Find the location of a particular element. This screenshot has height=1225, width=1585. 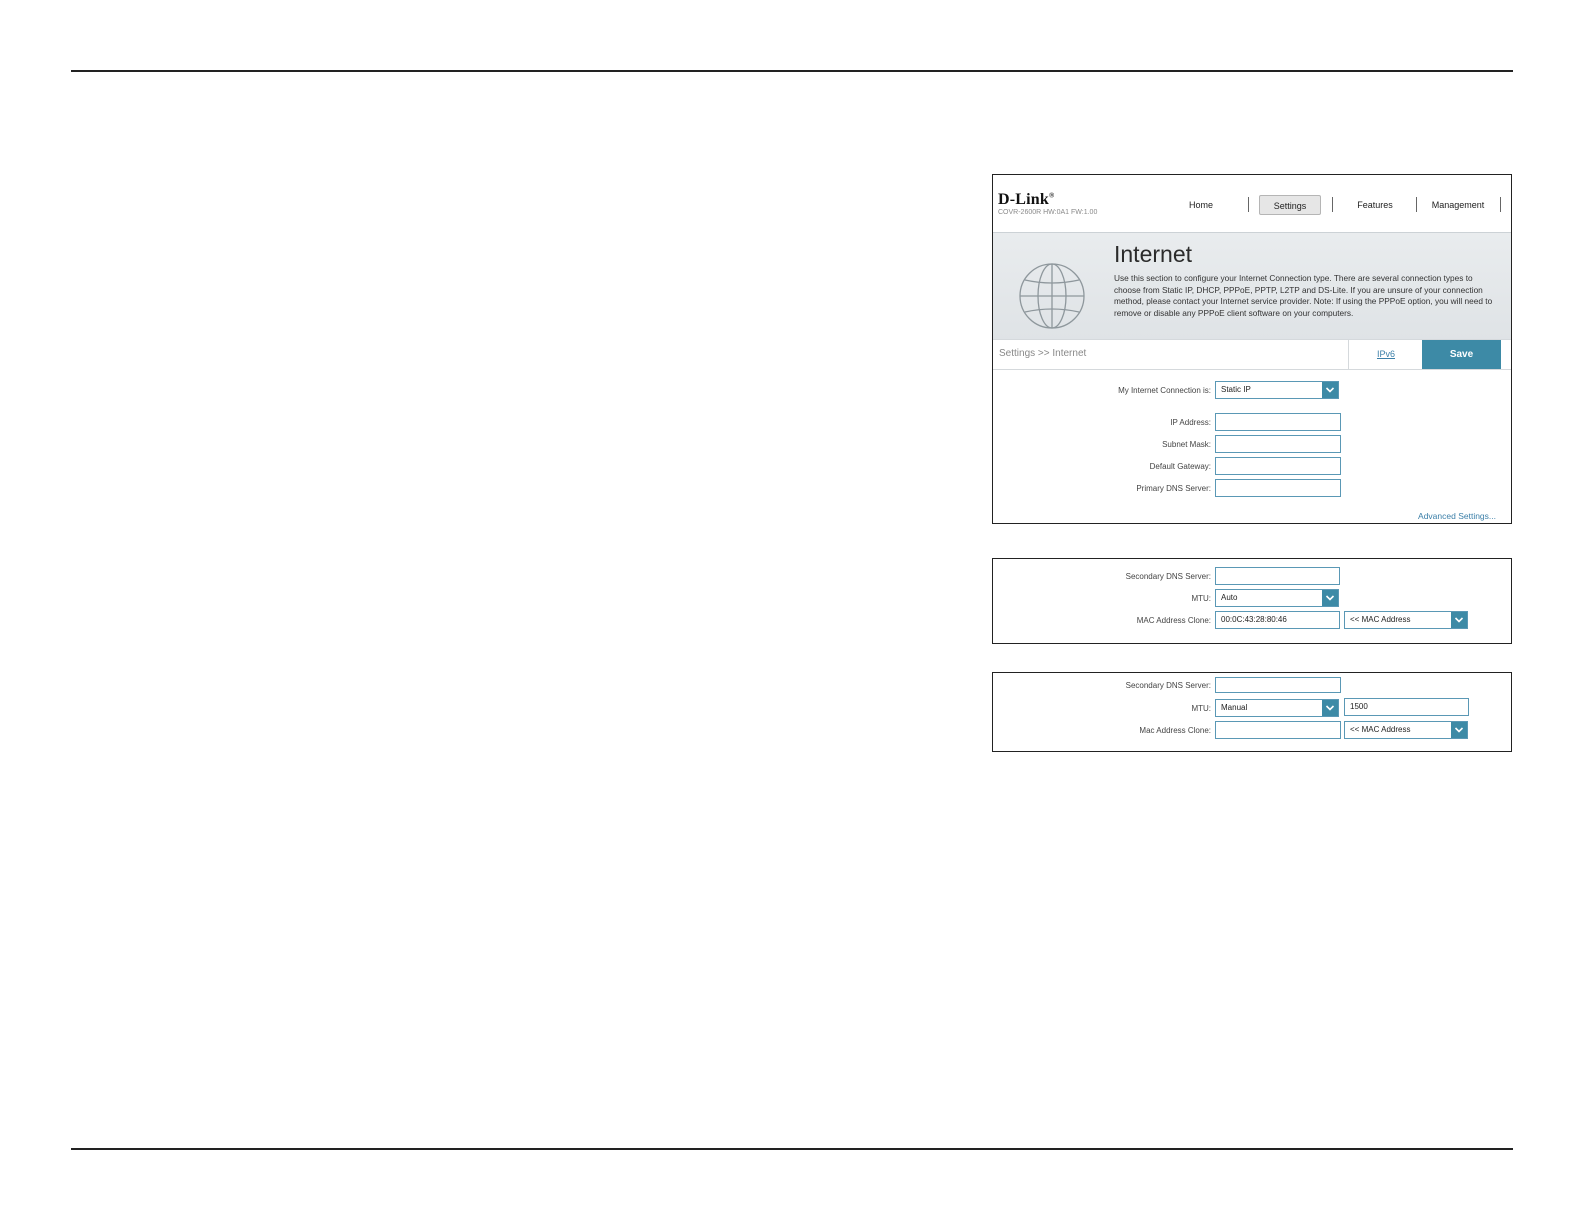

connection-type-label: My Internet Connection is: is located at coordinates (1164, 390).